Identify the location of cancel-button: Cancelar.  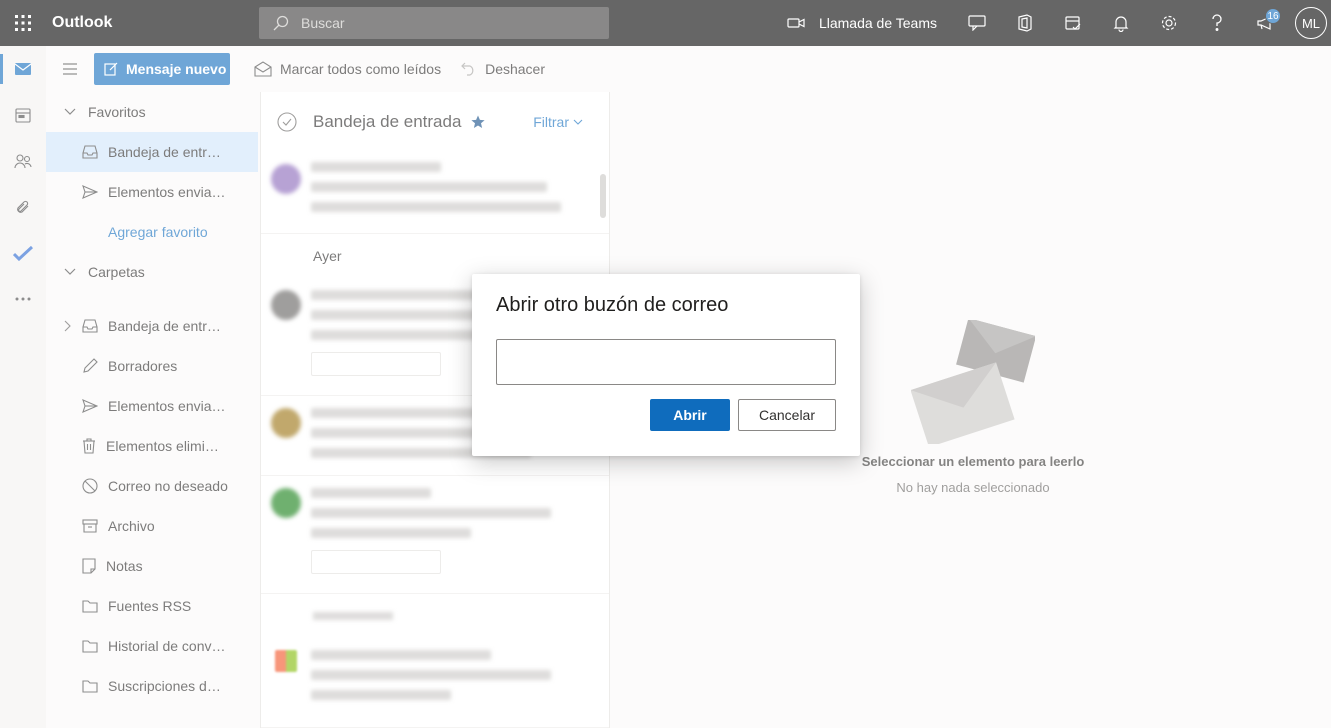
(786, 415).